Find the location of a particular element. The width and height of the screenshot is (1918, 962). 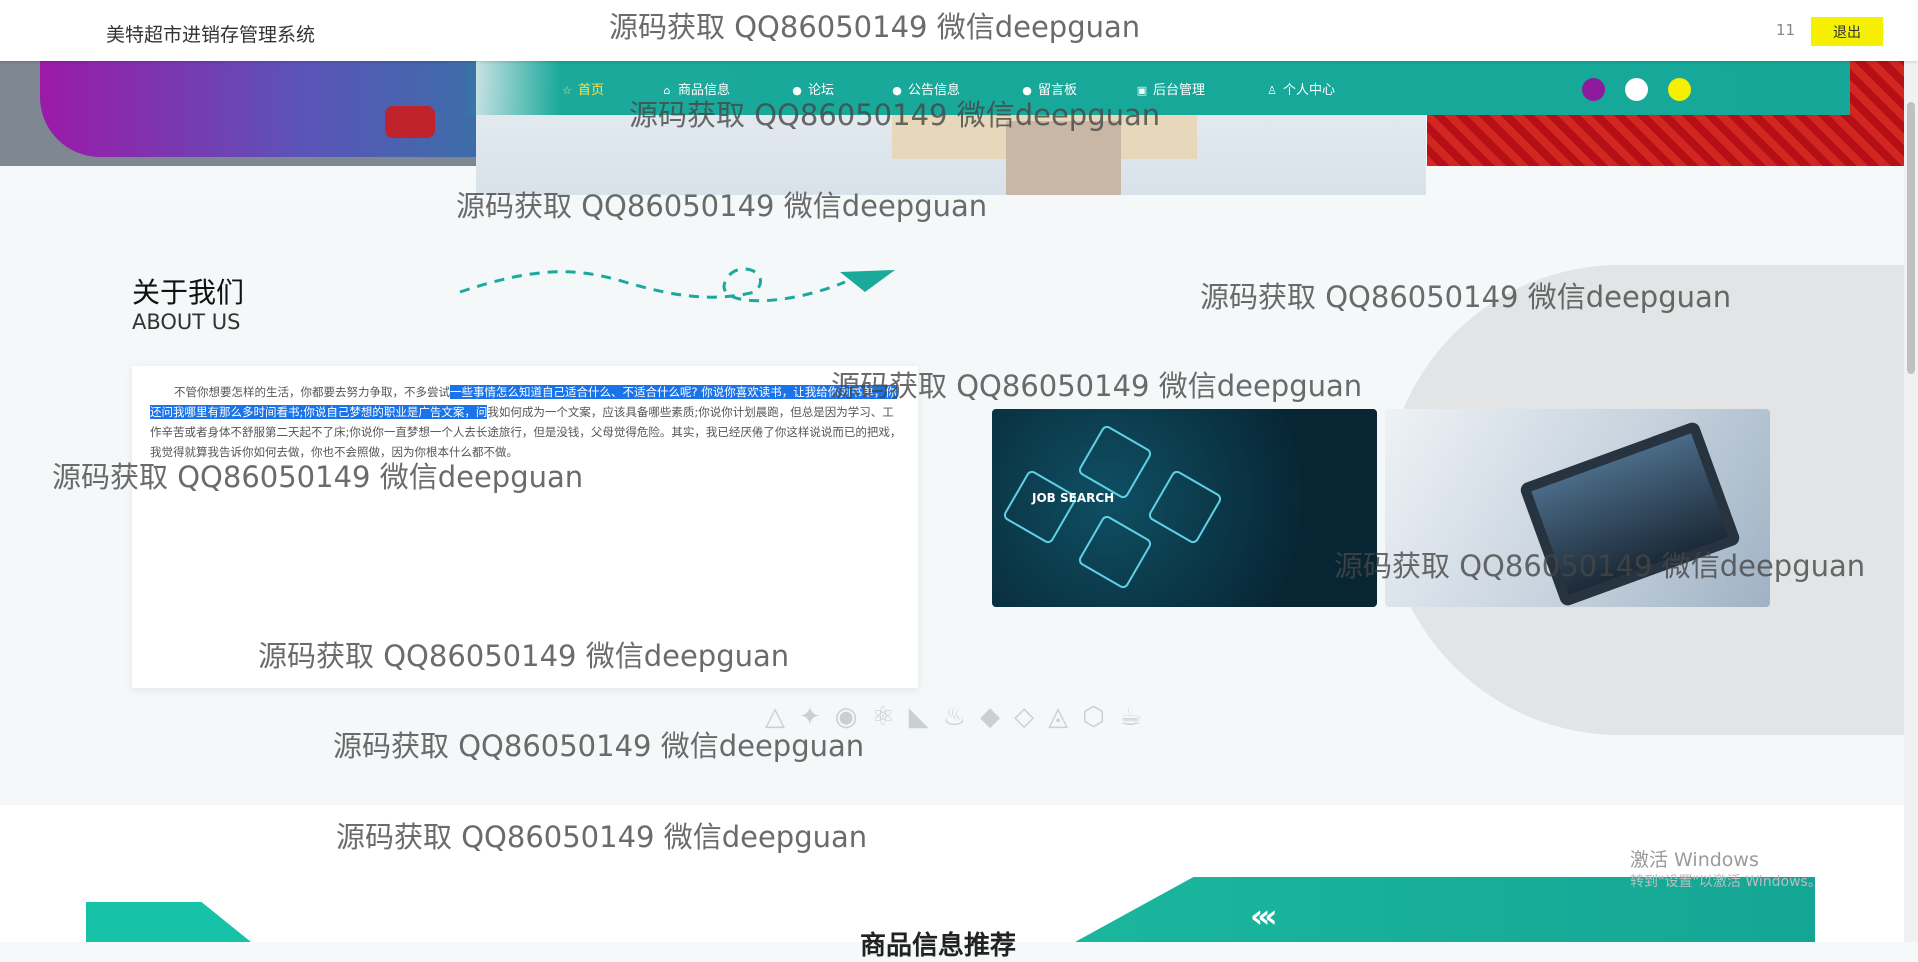

android-icon: ◉ is located at coordinates (846, 717).